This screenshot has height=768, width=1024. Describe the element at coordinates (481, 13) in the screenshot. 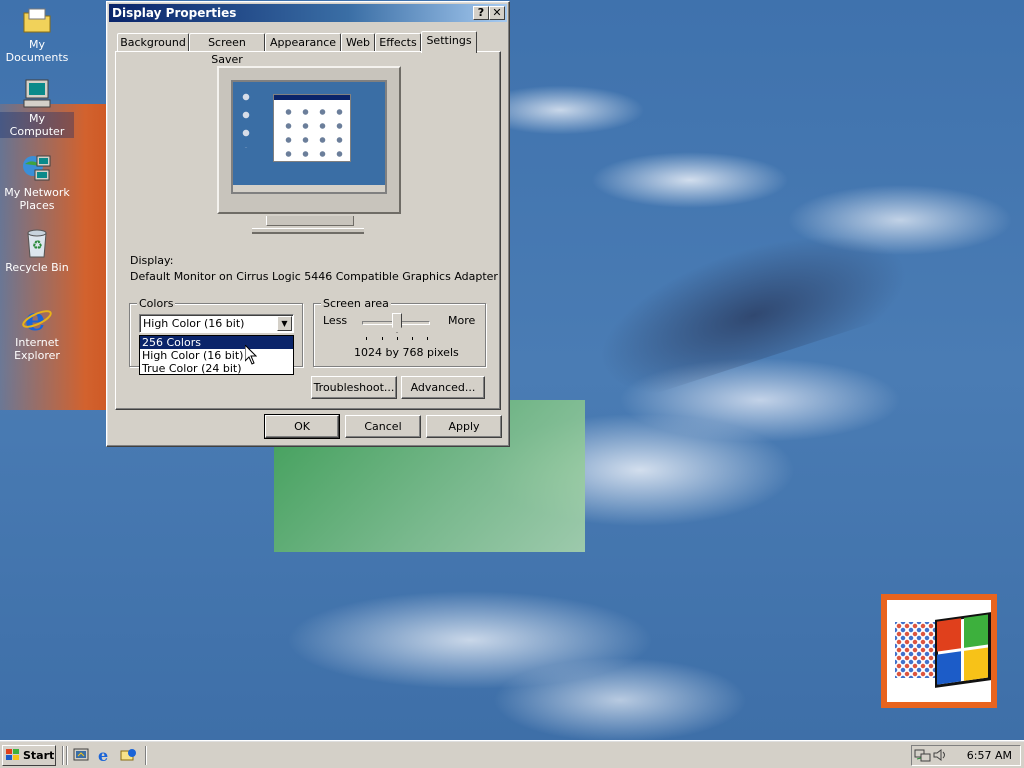

I see `help-button: ?` at that location.